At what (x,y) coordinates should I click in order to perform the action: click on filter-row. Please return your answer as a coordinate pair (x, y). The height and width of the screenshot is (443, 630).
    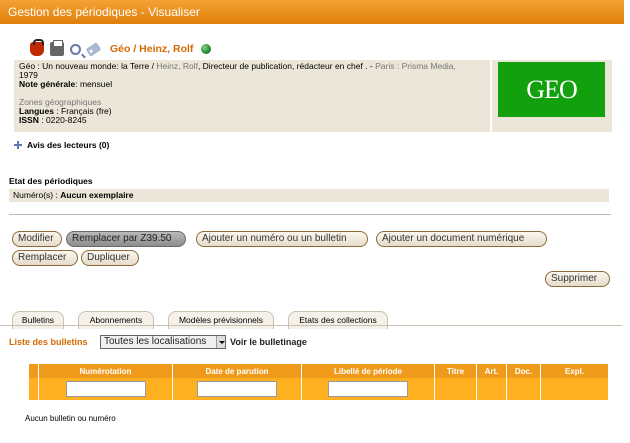
    Looking at the image, I should click on (318, 389).